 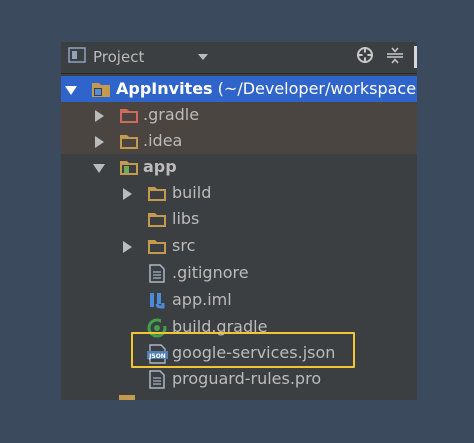 I want to click on root-name: AppInvites, so click(x=164, y=88).